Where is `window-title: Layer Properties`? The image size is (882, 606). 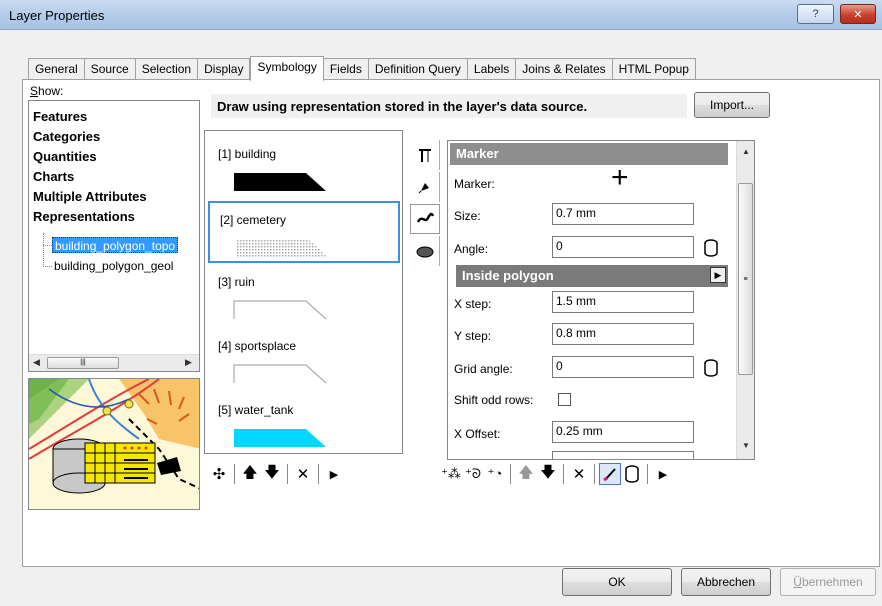 window-title: Layer Properties is located at coordinates (57, 15).